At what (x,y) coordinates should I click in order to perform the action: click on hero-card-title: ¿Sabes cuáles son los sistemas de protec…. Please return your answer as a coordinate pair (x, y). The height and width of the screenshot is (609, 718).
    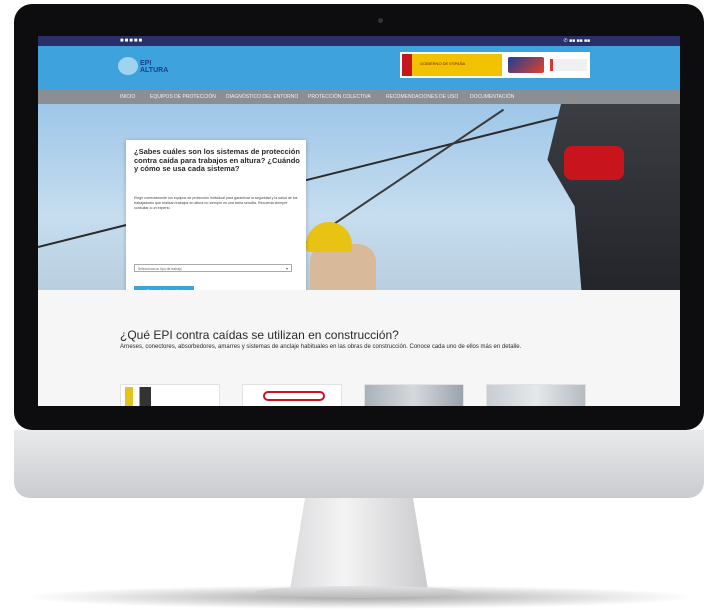
    Looking at the image, I should click on (217, 160).